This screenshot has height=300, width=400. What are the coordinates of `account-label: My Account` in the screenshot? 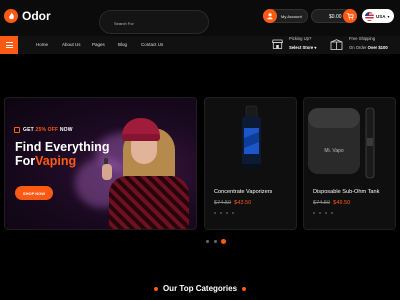 It's located at (291, 16).